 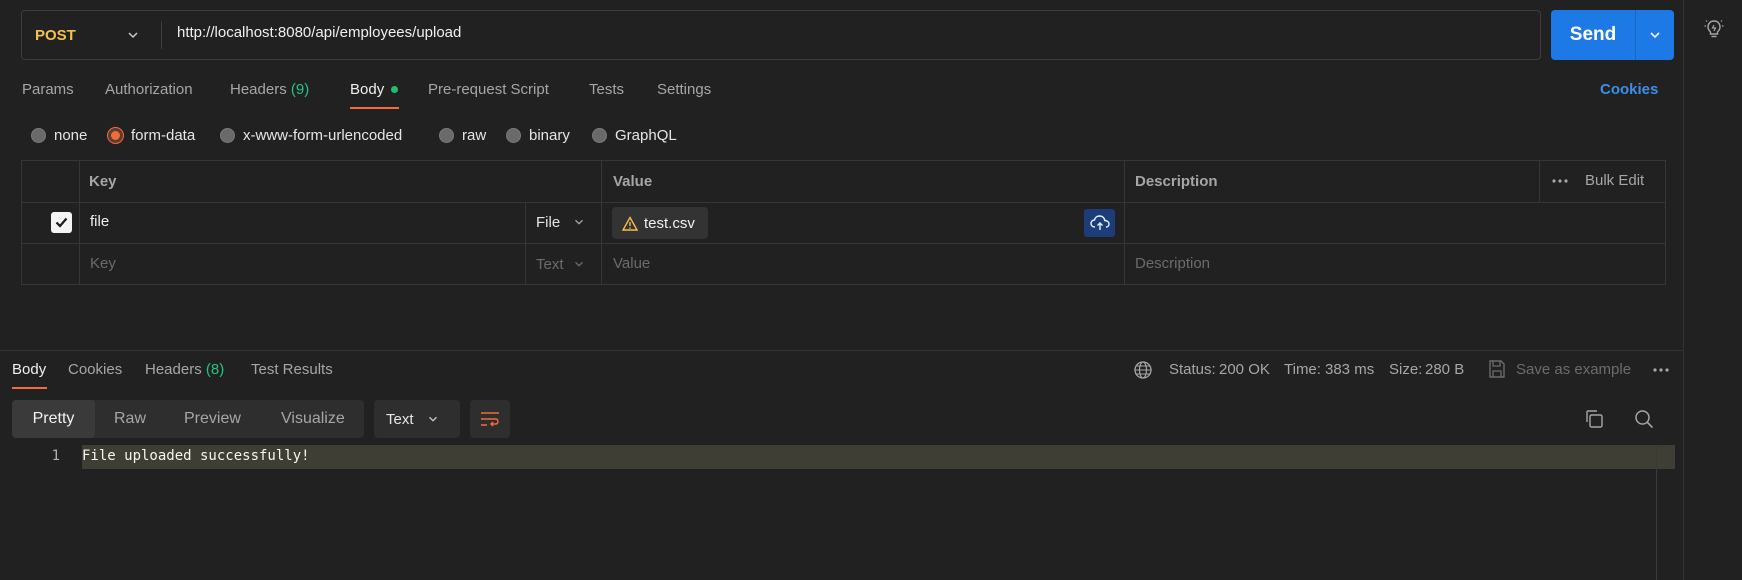 I want to click on pane-divider, so click(x=841, y=350).